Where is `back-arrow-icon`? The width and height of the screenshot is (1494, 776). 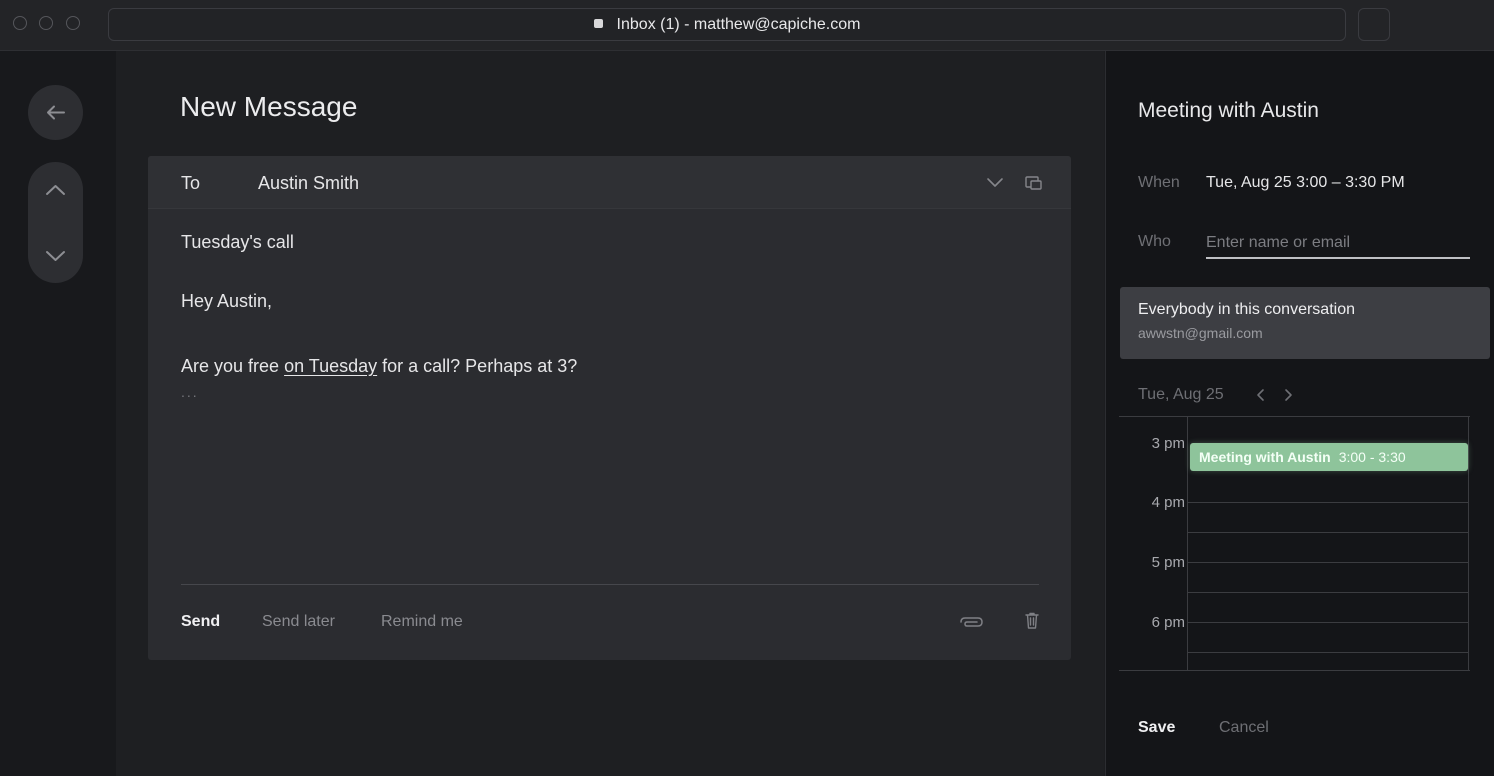 back-arrow-icon is located at coordinates (56, 112).